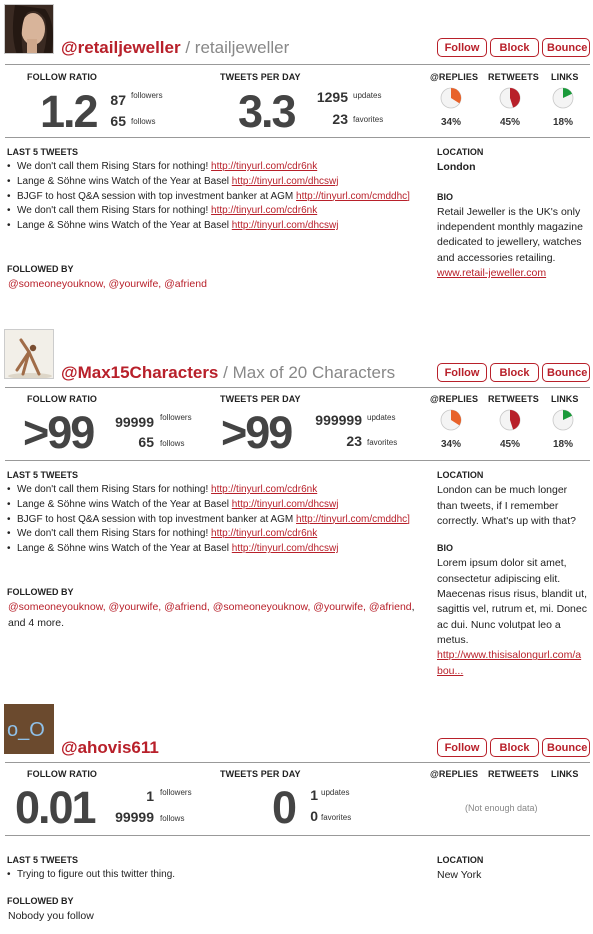  What do you see at coordinates (338, 420) in the screenshot?
I see `updates-count: 999999` at bounding box center [338, 420].